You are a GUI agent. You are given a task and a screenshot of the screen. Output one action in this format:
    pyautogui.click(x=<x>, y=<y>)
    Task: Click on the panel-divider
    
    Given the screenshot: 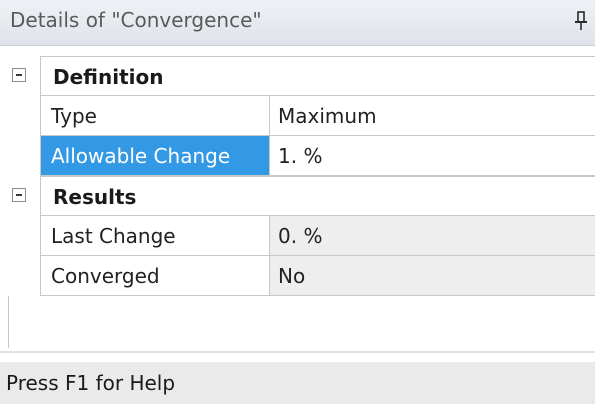 What is the action you would take?
    pyautogui.click(x=297, y=352)
    